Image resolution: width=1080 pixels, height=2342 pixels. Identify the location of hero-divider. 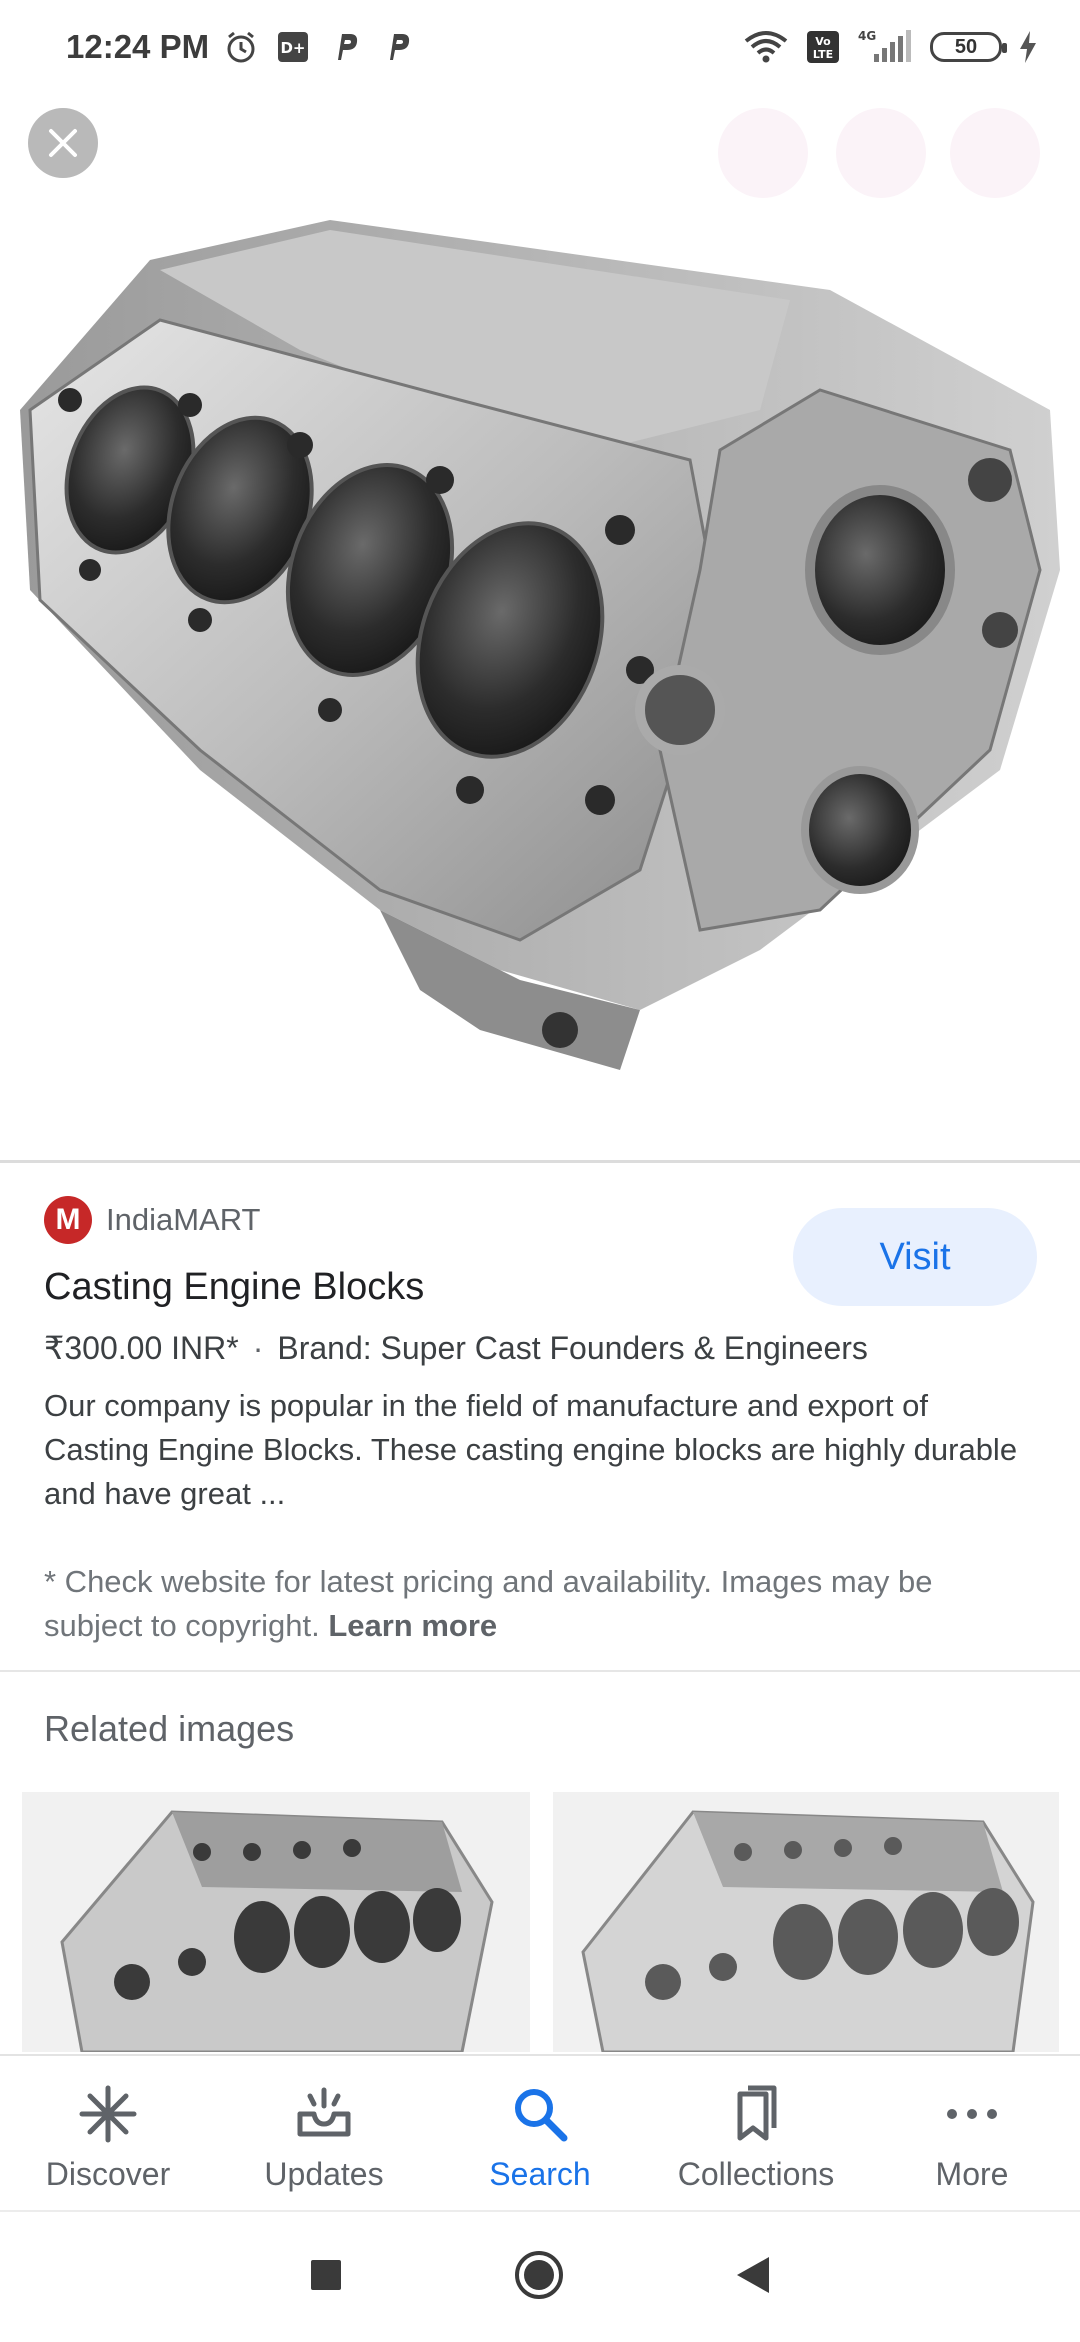
(540, 1161).